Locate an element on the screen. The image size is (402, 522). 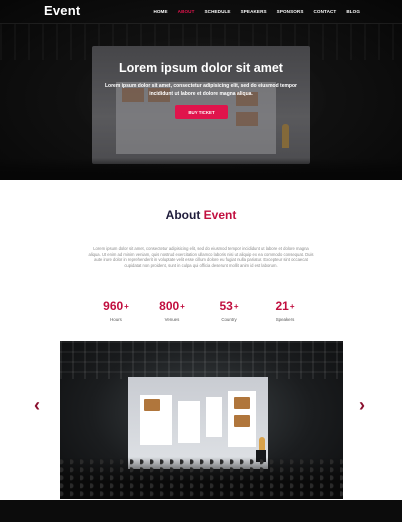
stat-number: 53 is located at coordinates (226, 306).